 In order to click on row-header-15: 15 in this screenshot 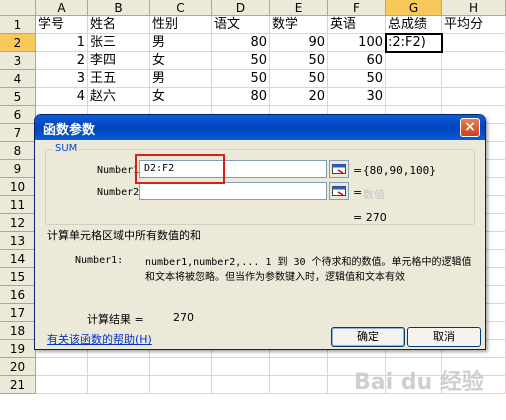, I will do `click(18, 277)`.